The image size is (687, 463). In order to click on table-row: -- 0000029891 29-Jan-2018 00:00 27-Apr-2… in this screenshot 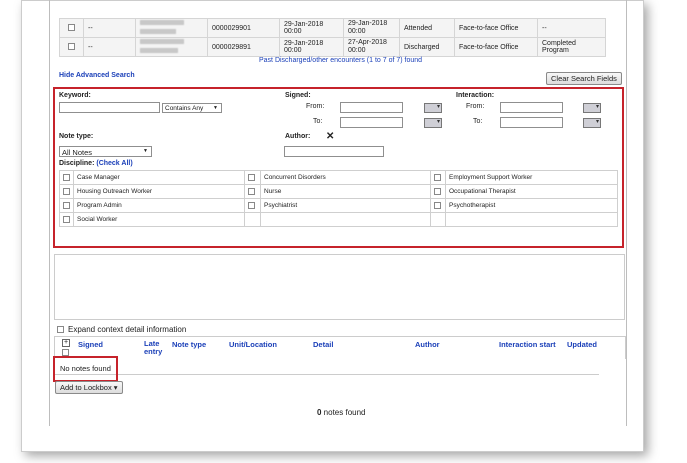, I will do `click(332, 47)`.